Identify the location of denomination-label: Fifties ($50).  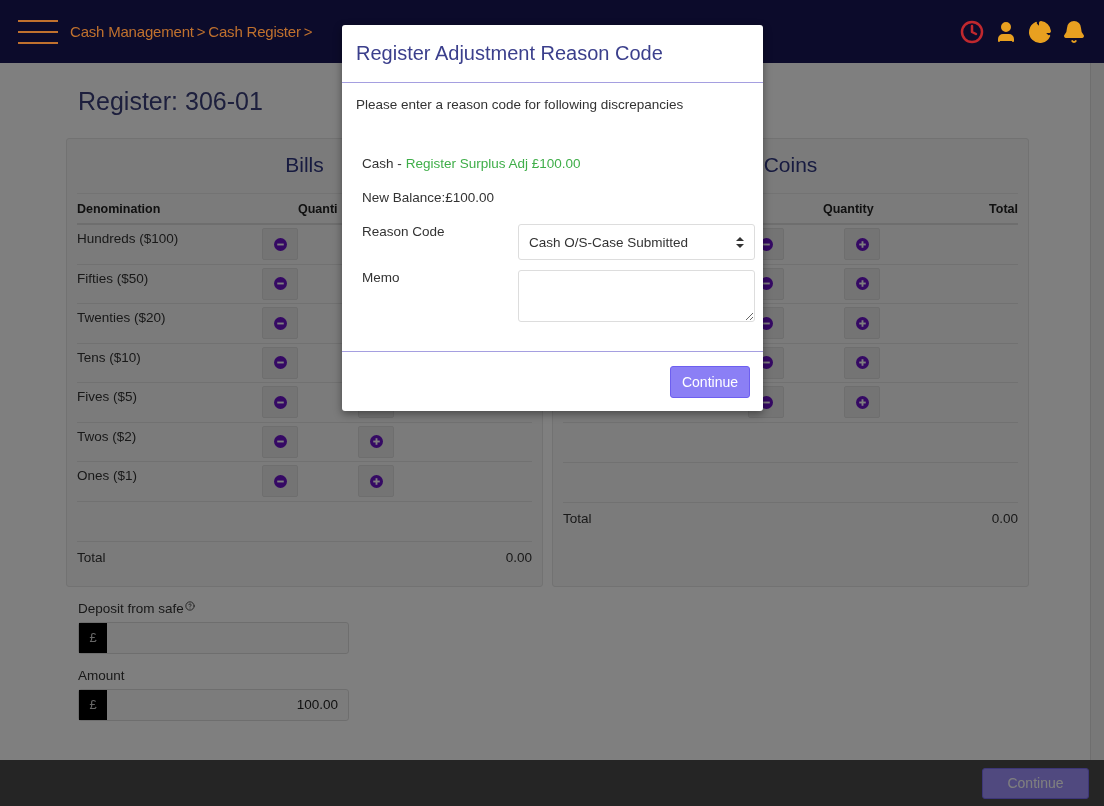
(113, 277).